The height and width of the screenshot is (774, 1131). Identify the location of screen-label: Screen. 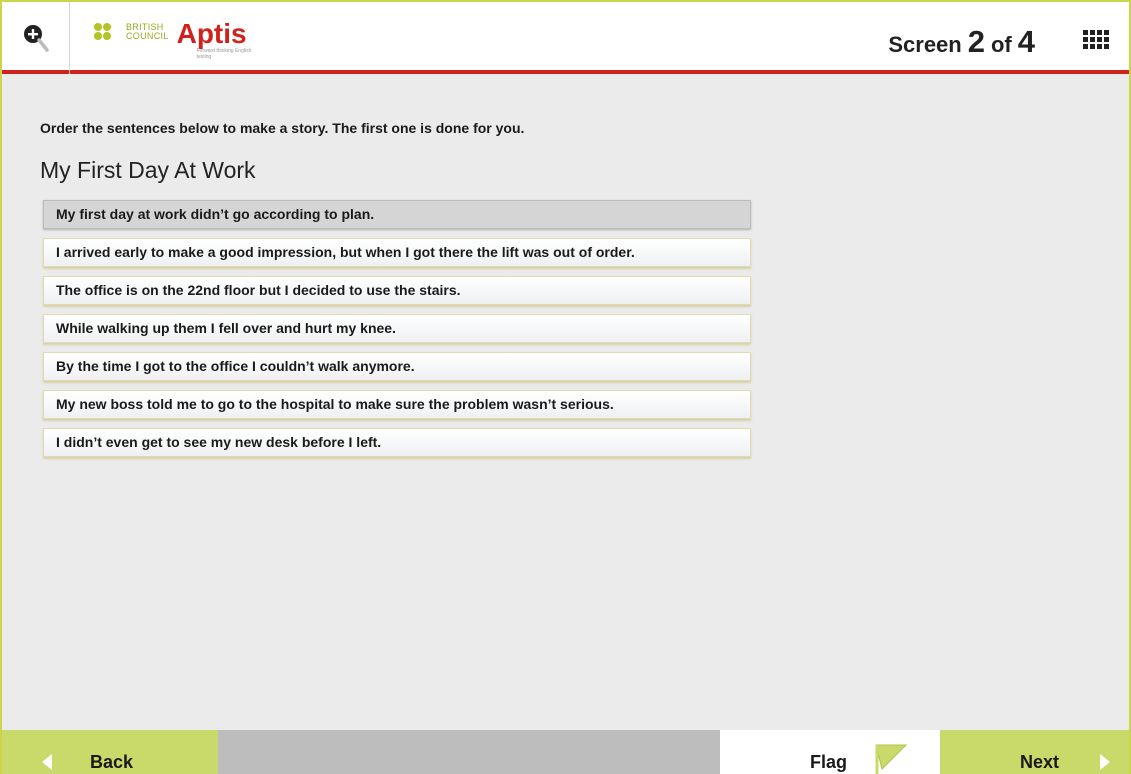
(925, 44).